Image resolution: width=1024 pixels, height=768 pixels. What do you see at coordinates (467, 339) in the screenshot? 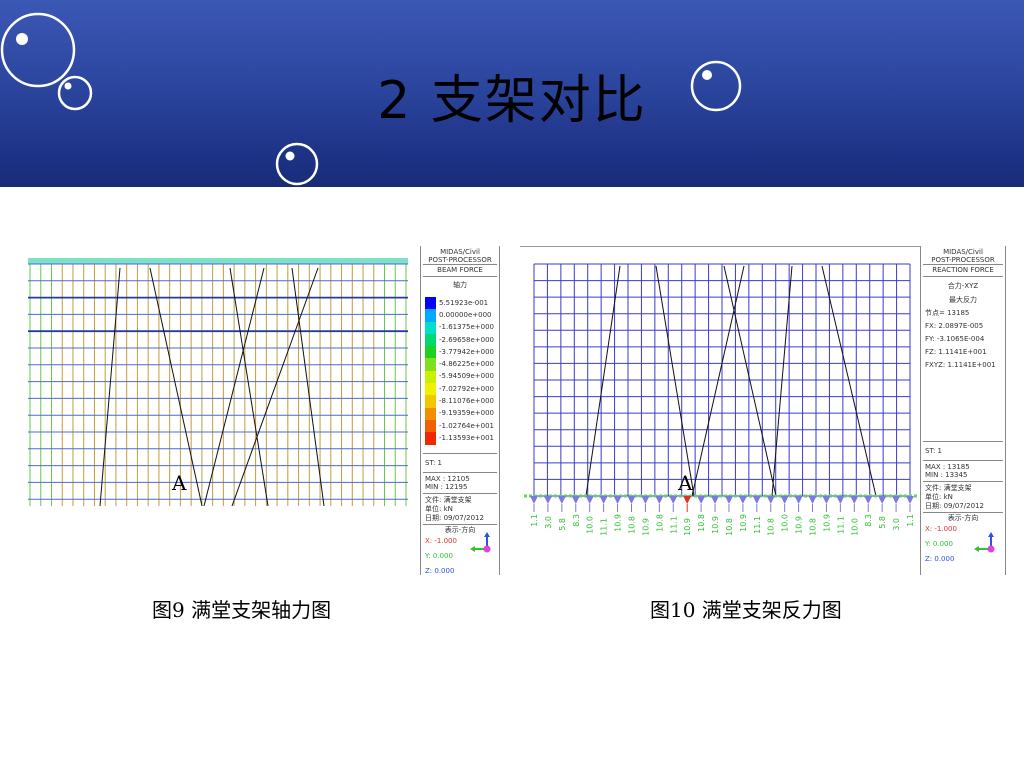
I see `color-scale-value: -2.69658e+000` at bounding box center [467, 339].